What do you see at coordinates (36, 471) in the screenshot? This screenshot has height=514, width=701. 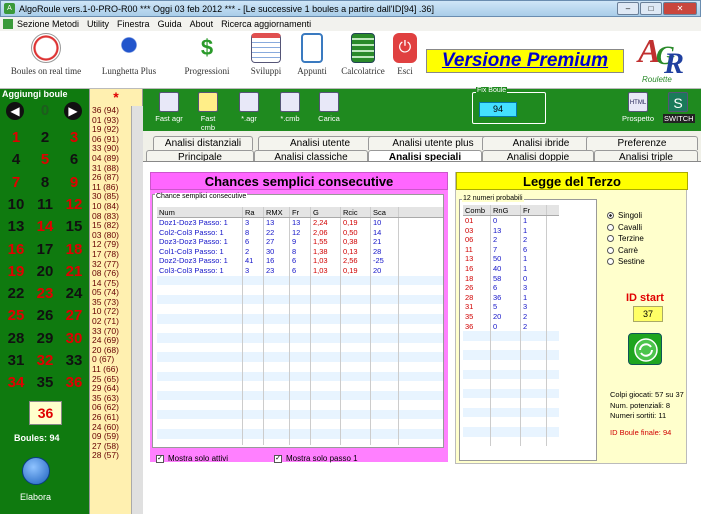 I see `elabora-button` at bounding box center [36, 471].